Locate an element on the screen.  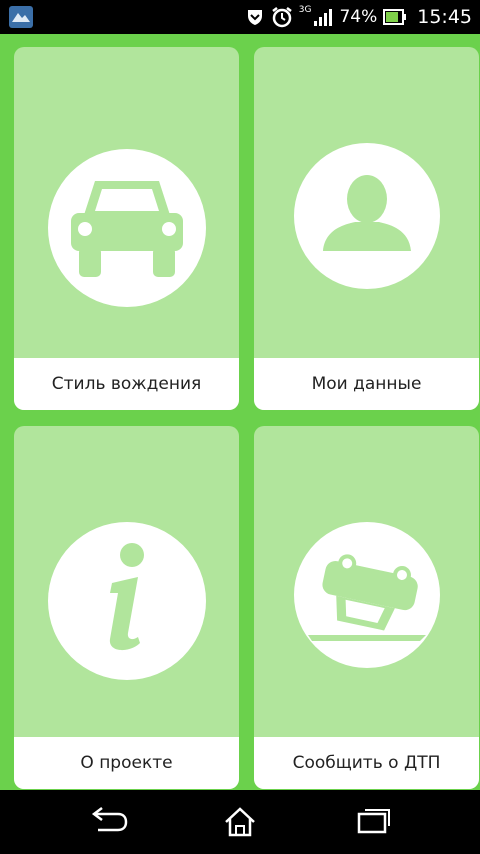
signal-icon is located at coordinates (323, 17).